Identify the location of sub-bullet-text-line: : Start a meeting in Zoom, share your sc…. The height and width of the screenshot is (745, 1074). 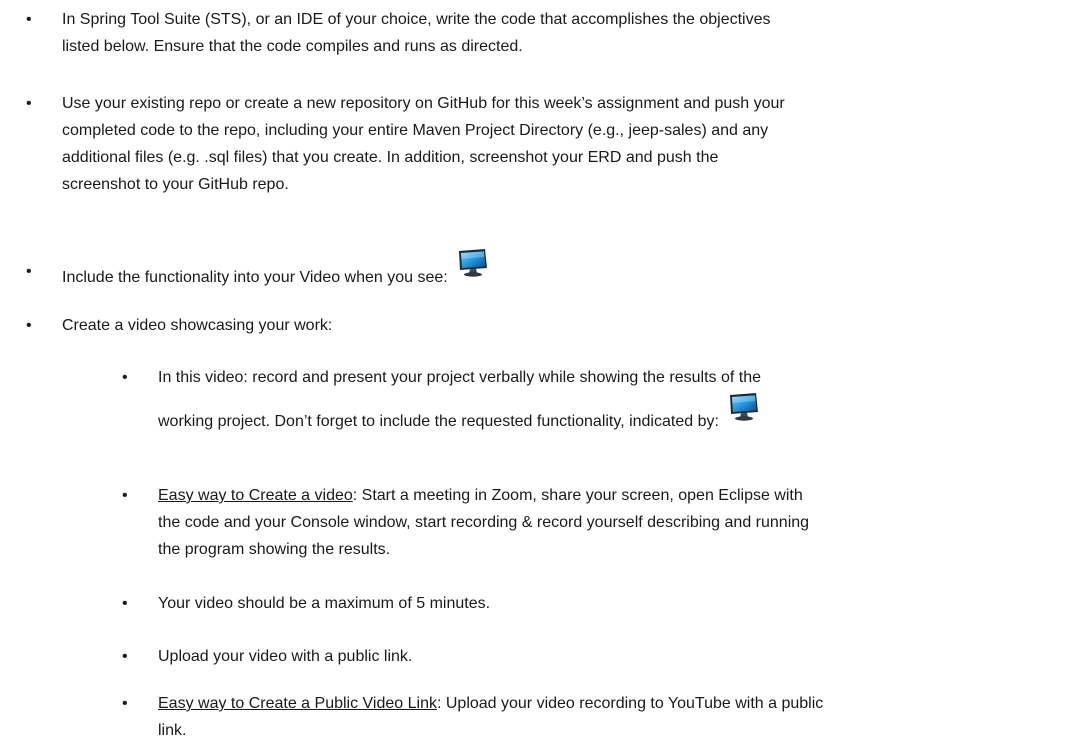
(577, 495).